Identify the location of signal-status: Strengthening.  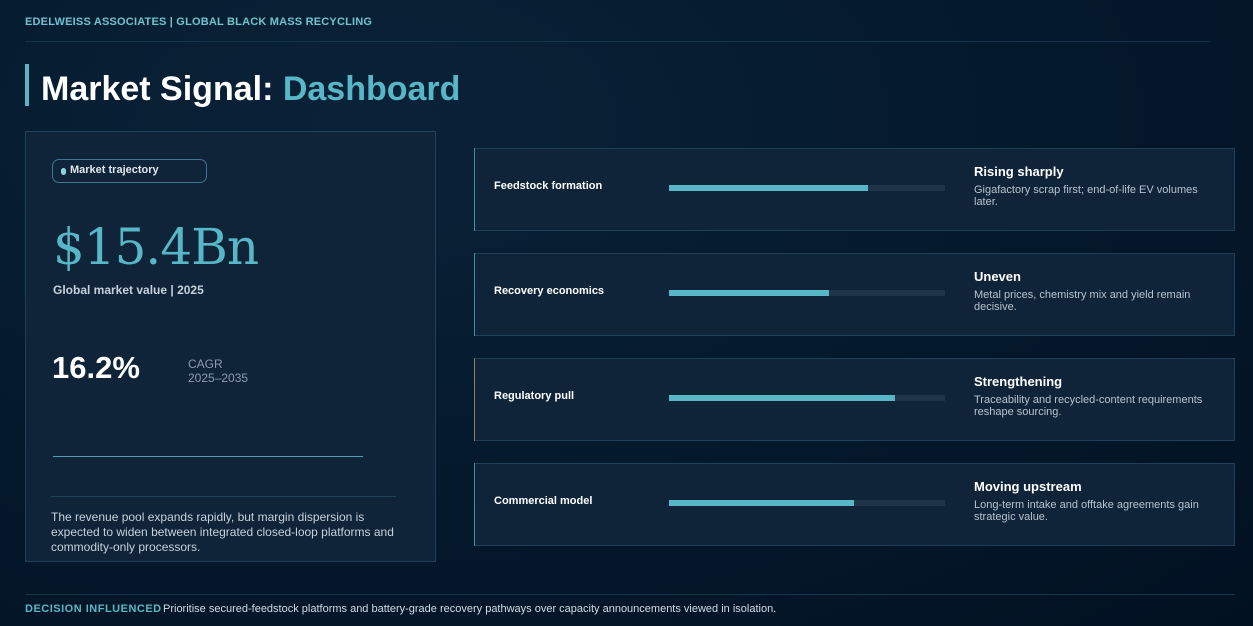
(1018, 381).